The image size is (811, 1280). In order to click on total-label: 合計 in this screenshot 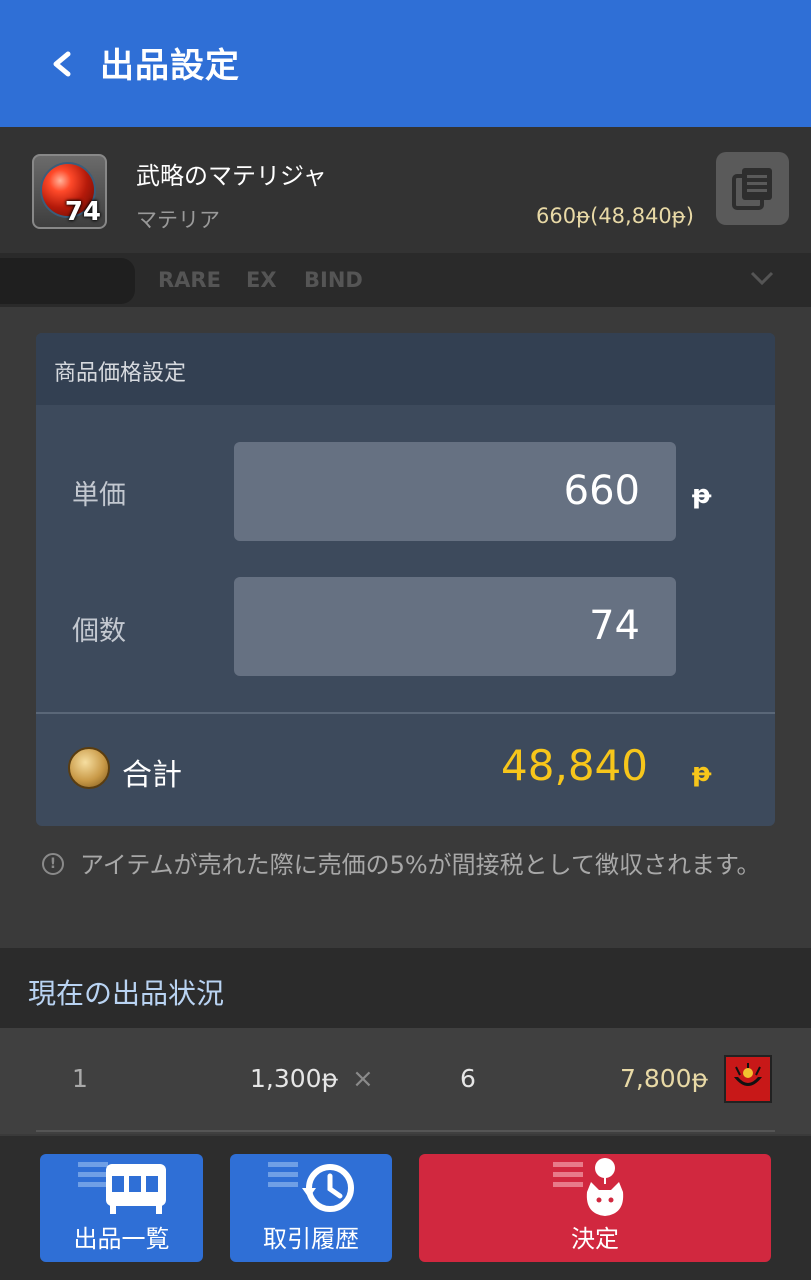, I will do `click(152, 775)`.